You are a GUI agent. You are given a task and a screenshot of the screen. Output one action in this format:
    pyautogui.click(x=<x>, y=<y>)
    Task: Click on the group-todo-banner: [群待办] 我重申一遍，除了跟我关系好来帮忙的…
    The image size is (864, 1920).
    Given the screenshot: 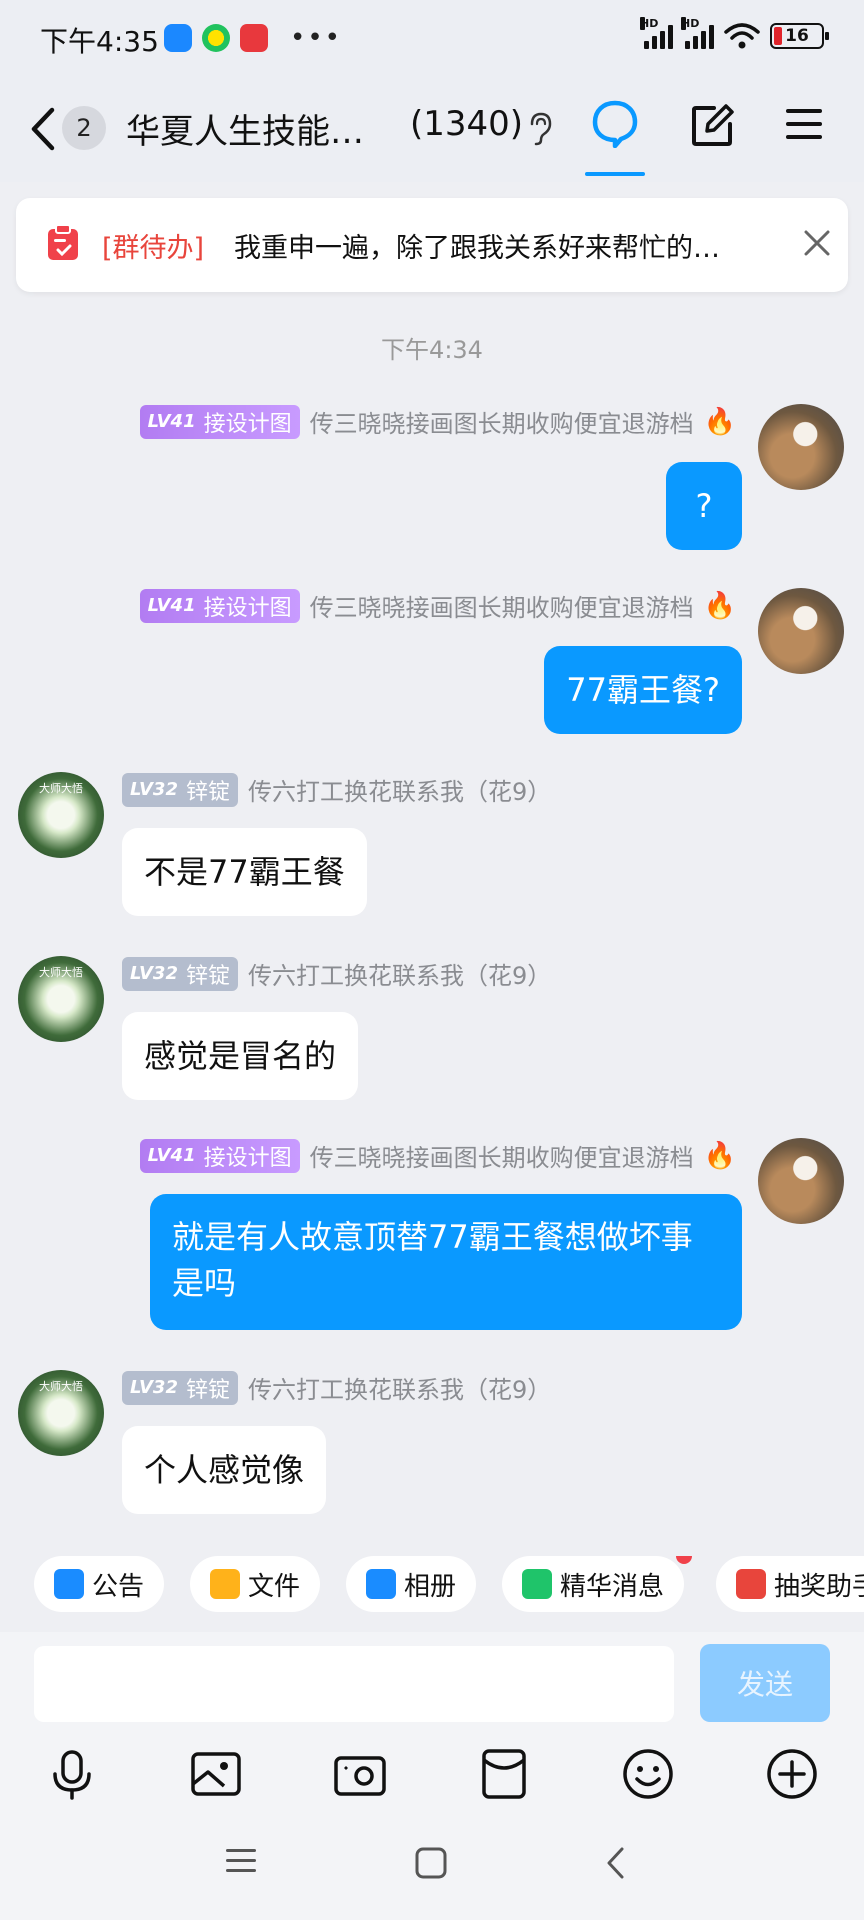 What is the action you would take?
    pyautogui.click(x=432, y=245)
    